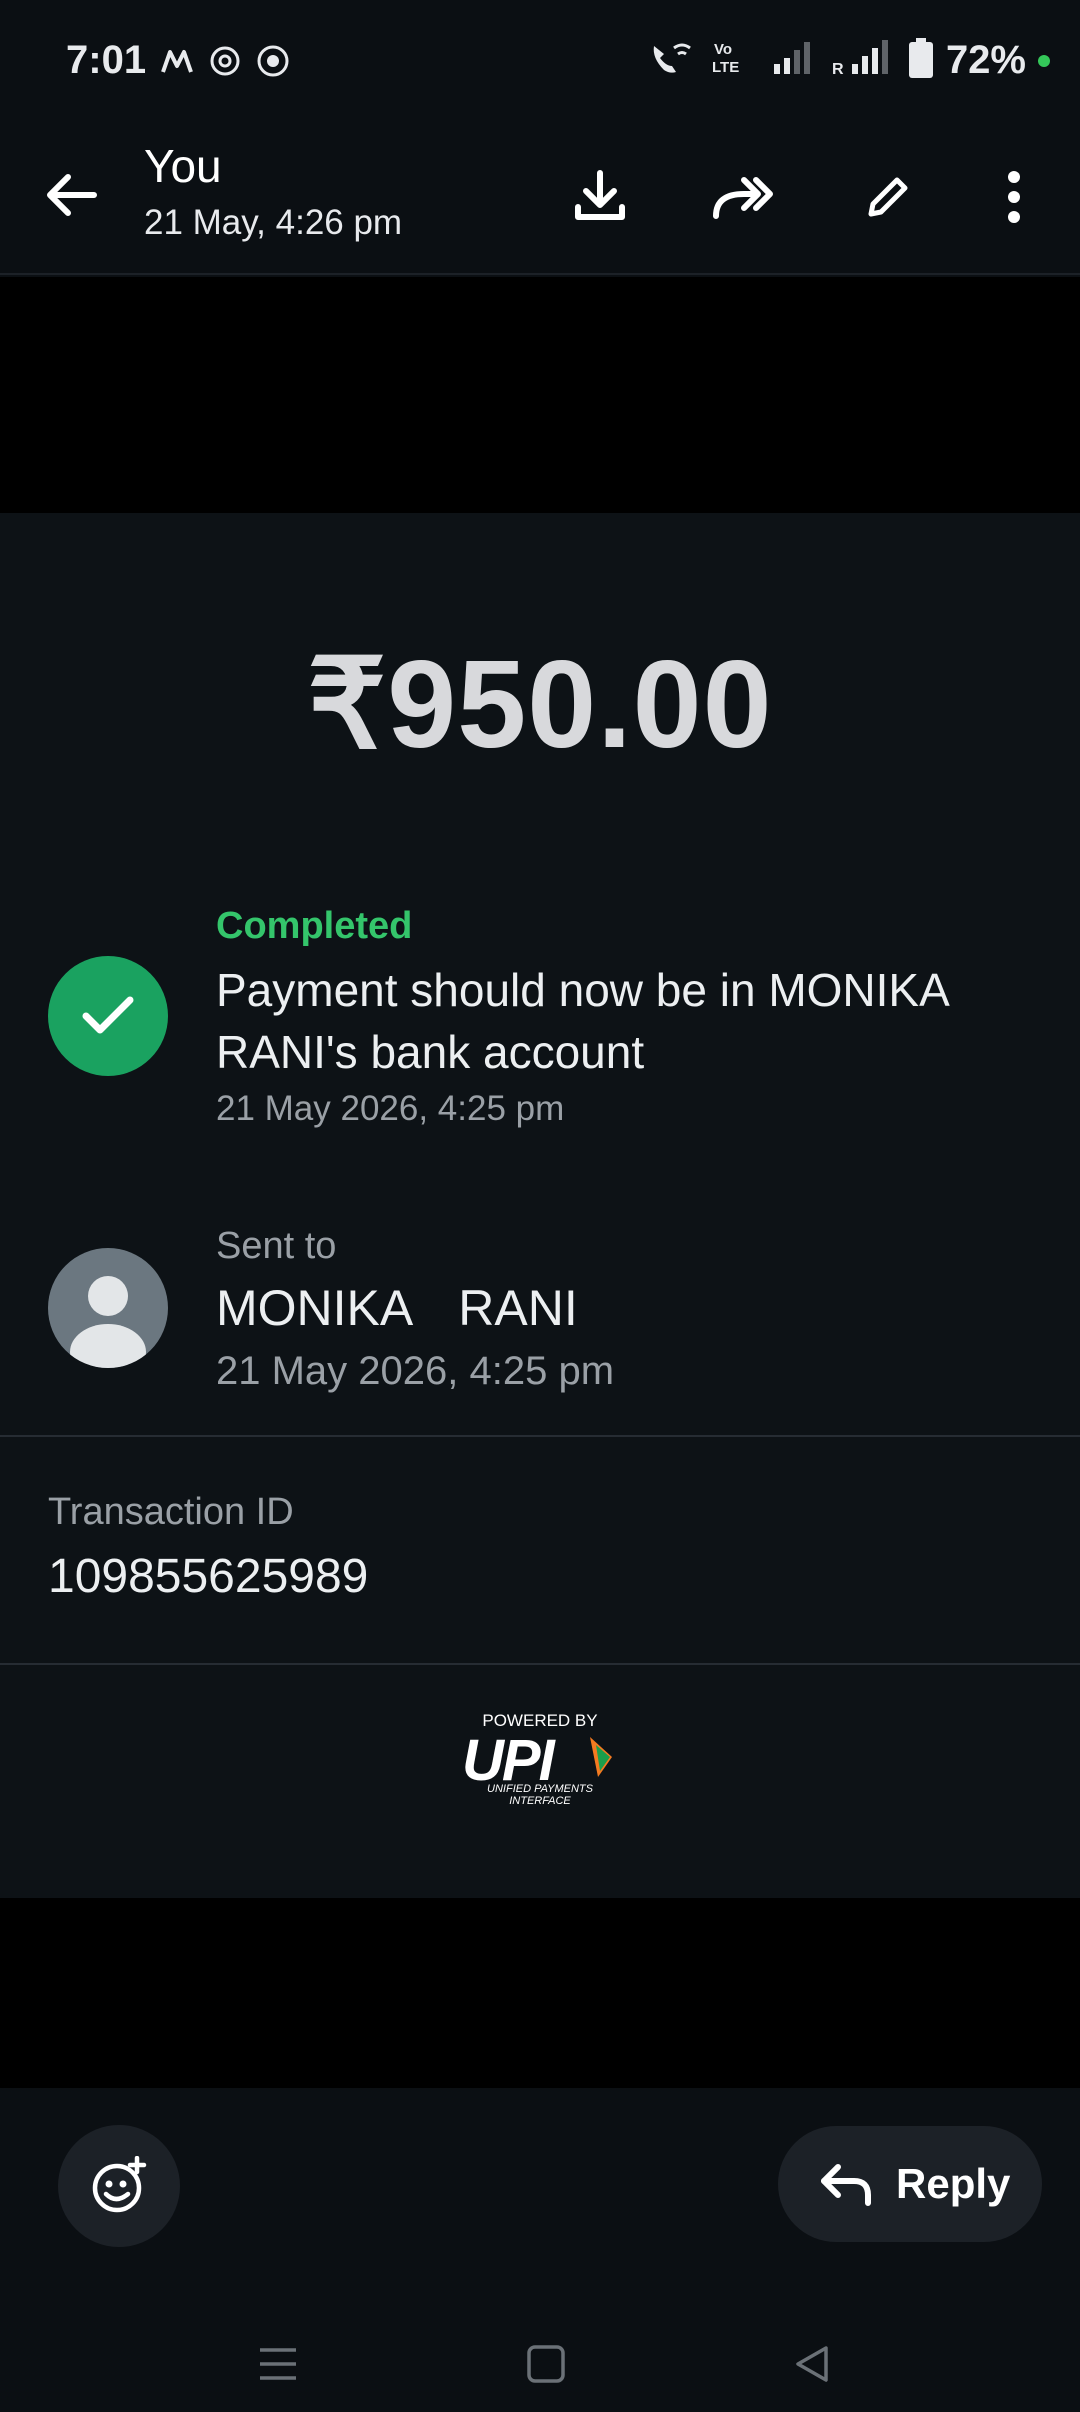  I want to click on letterbox-bottom, so click(540, 1993).